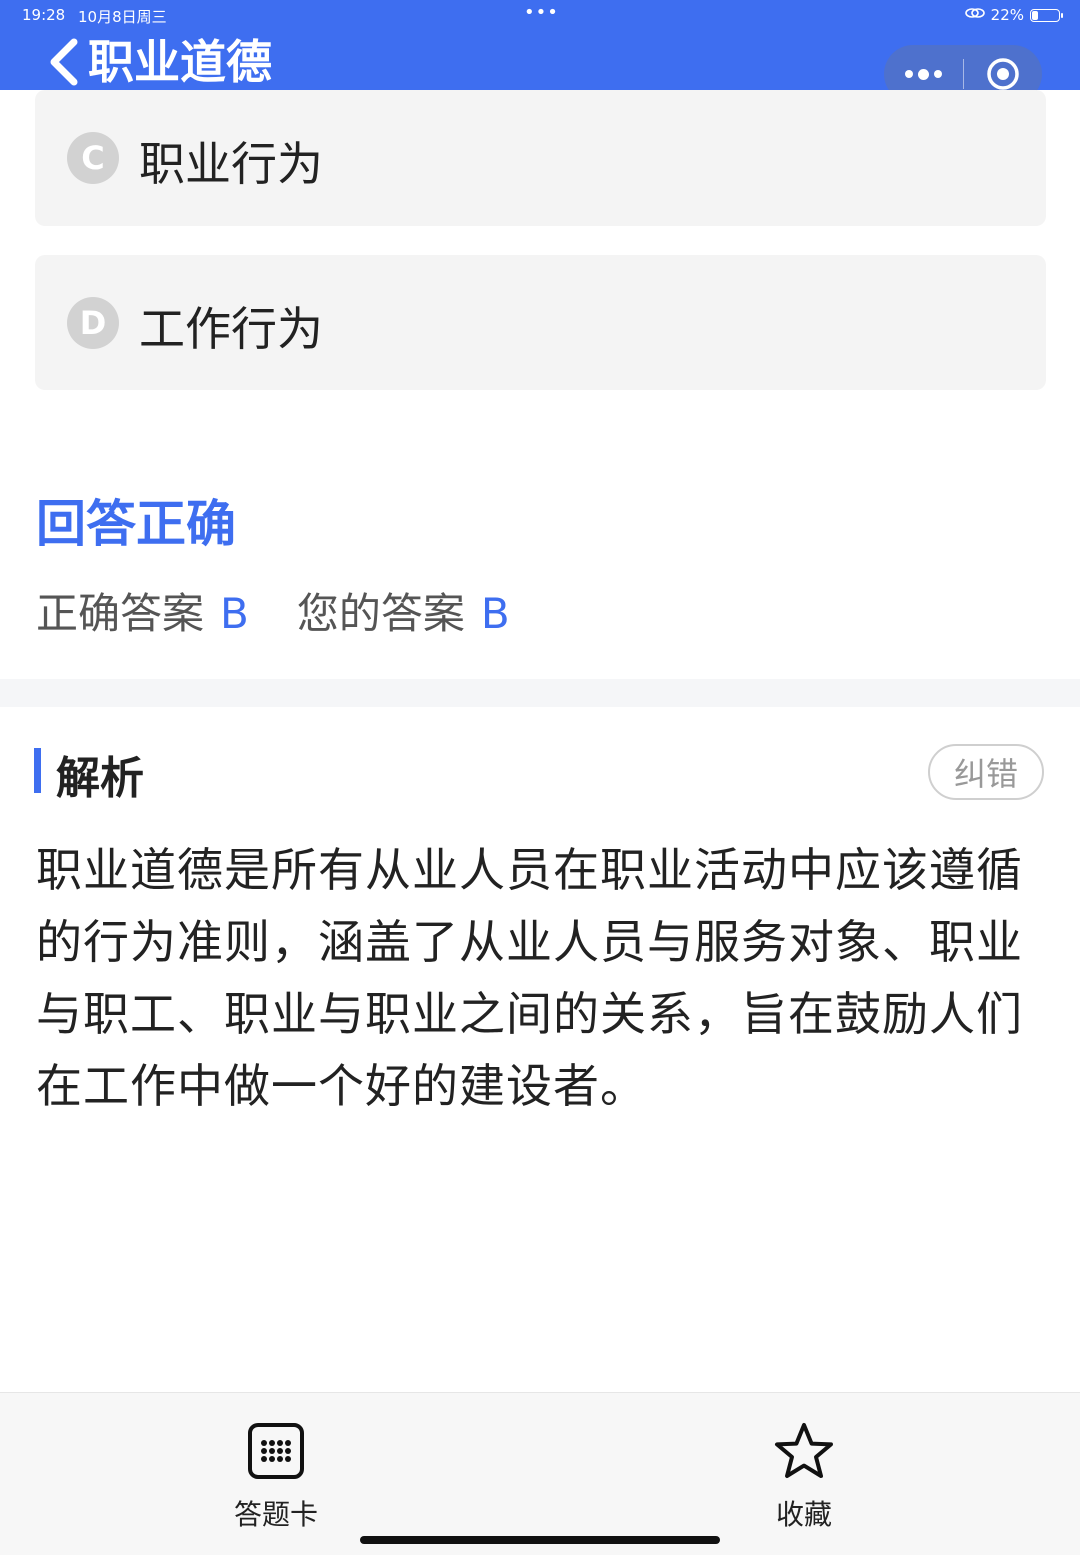 The image size is (1080, 1555). Describe the element at coordinates (1002, 74) in the screenshot. I see `target-close-icon` at that location.